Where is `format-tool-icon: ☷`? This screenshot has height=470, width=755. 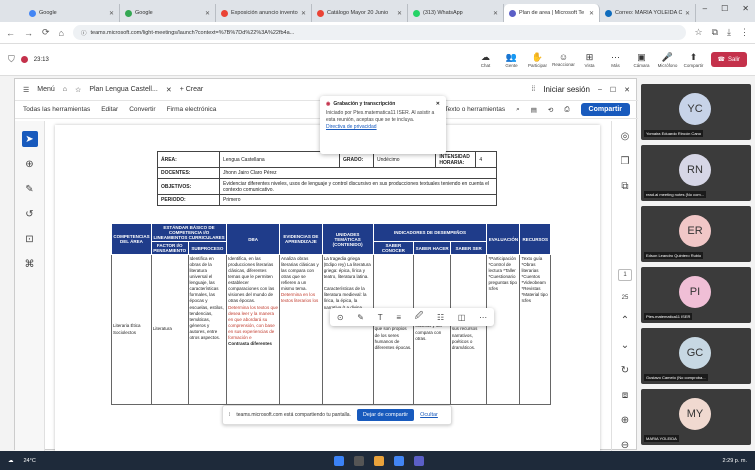 format-tool-icon: ☷ is located at coordinates (440, 317).